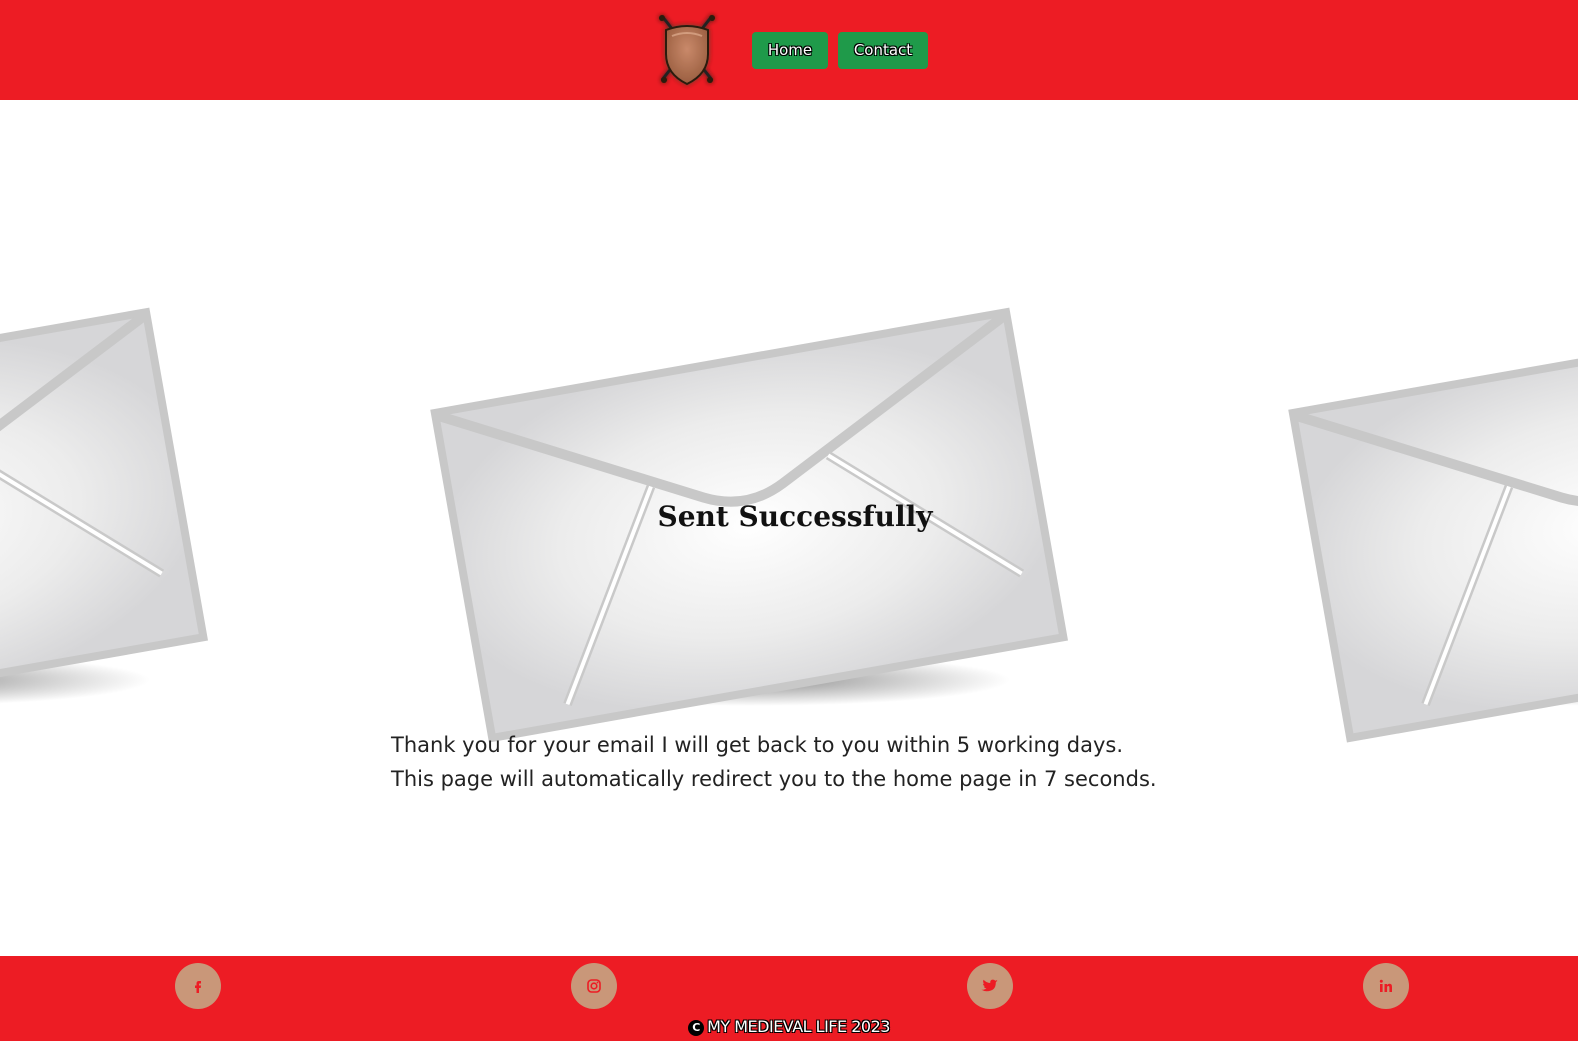 The width and height of the screenshot is (1578, 1048). I want to click on site-footer: C MY MEDIEVAL LIFE 2023, so click(789, 998).